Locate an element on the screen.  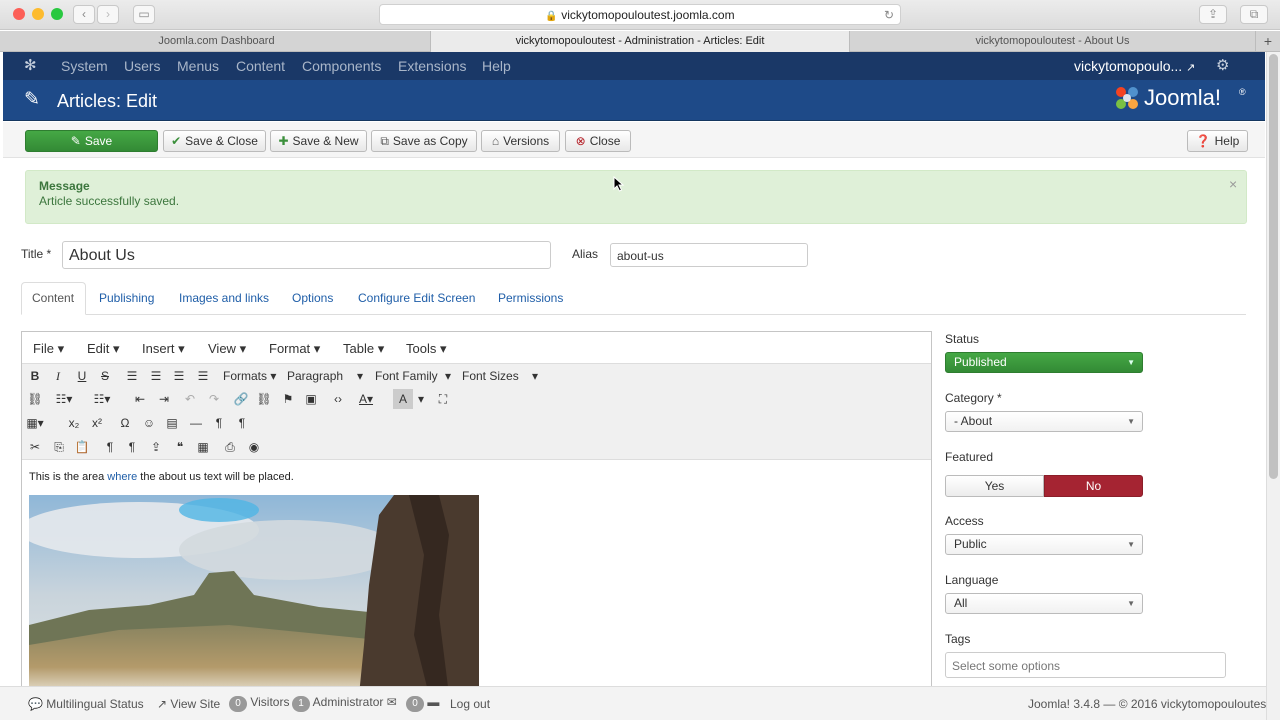
align-right-icon: ☰ is located at coordinates (179, 376).